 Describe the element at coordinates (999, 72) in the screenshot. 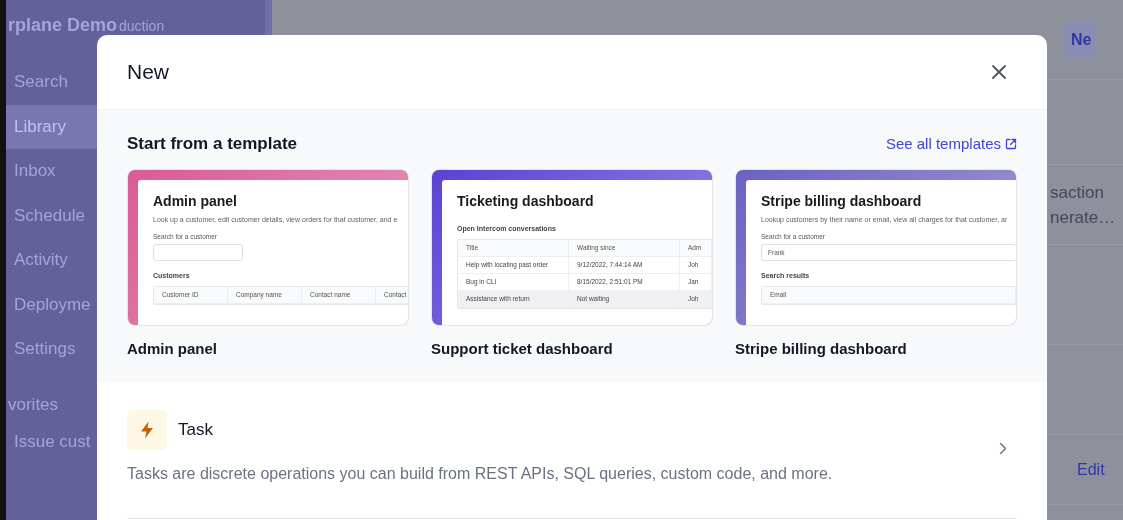

I see `close-icon` at that location.